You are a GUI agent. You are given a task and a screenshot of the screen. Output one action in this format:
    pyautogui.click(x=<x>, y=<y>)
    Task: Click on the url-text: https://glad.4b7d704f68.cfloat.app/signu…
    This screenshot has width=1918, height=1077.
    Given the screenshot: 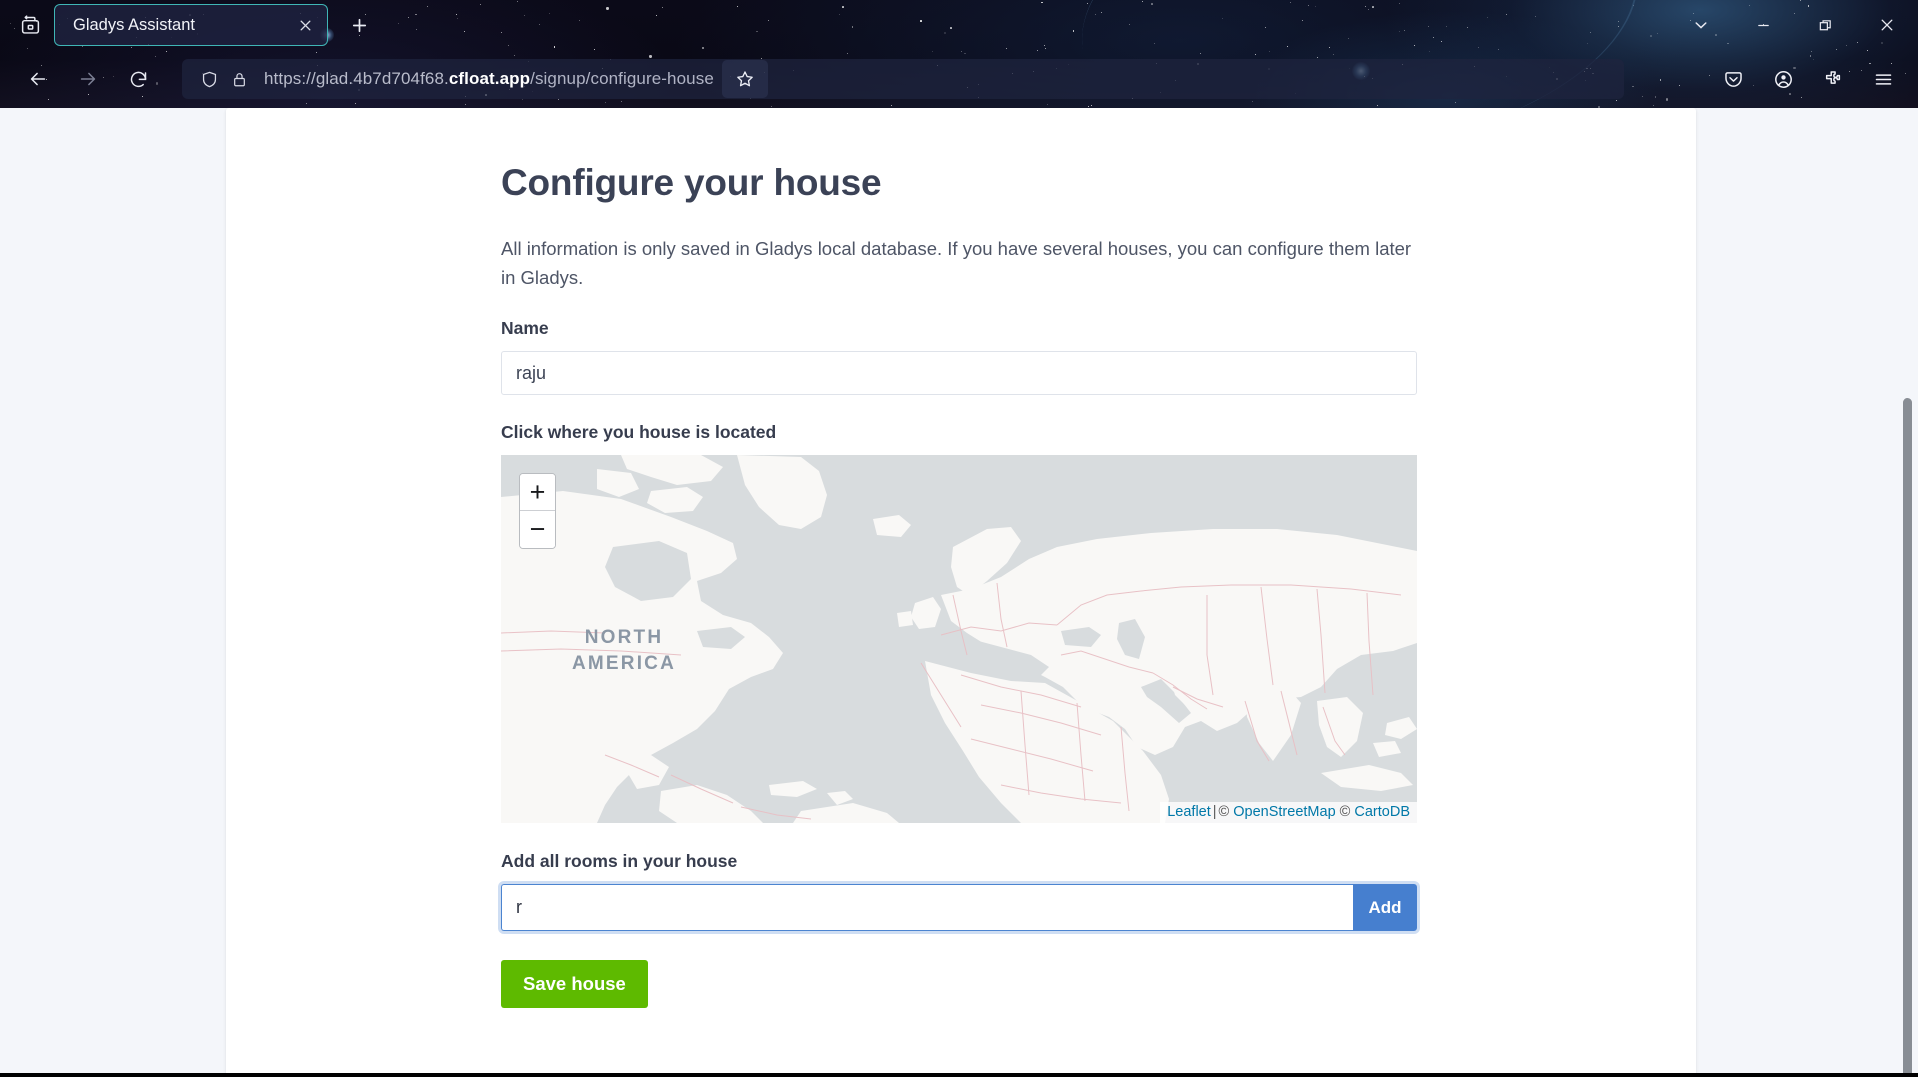 What is the action you would take?
    pyautogui.click(x=489, y=78)
    